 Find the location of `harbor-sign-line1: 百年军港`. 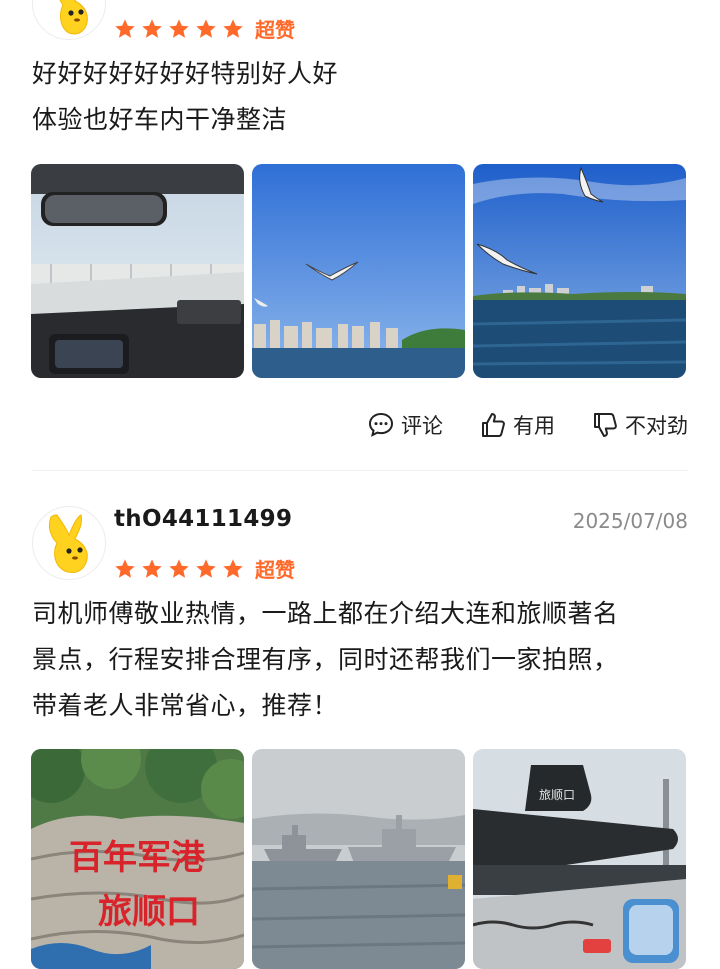

harbor-sign-line1: 百年军港 is located at coordinates (137, 858).